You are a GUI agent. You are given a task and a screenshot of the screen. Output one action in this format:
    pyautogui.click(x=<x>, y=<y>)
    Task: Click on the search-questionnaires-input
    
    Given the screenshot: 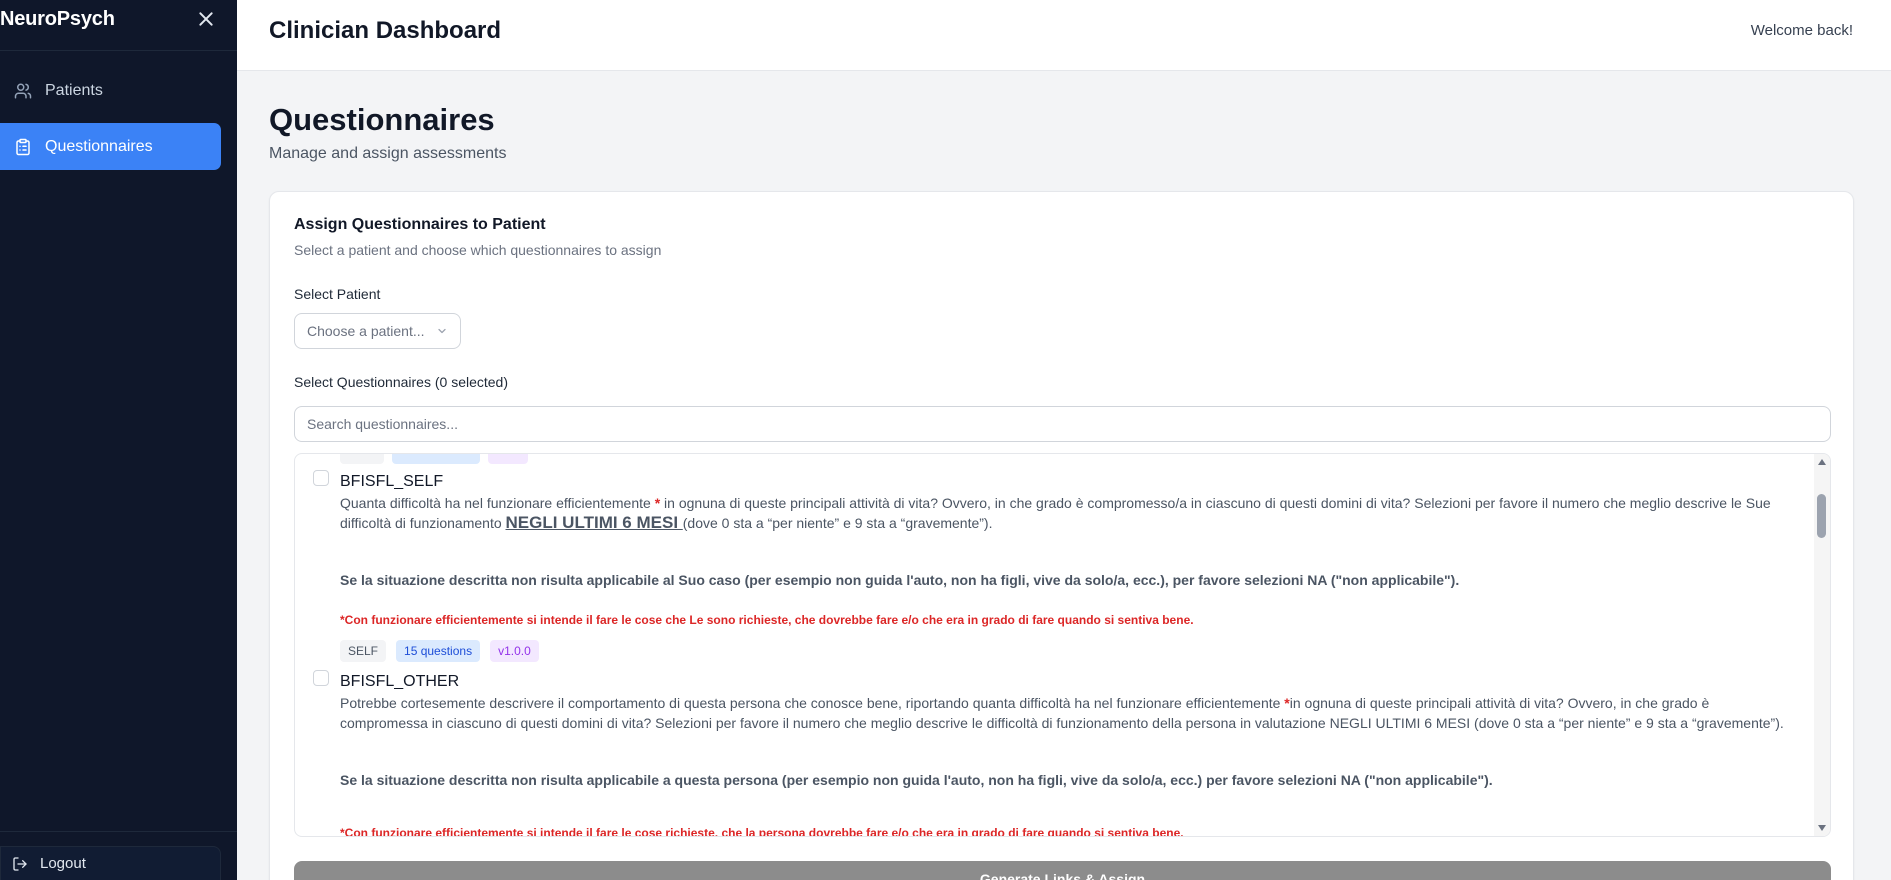 What is the action you would take?
    pyautogui.click(x=1062, y=424)
    